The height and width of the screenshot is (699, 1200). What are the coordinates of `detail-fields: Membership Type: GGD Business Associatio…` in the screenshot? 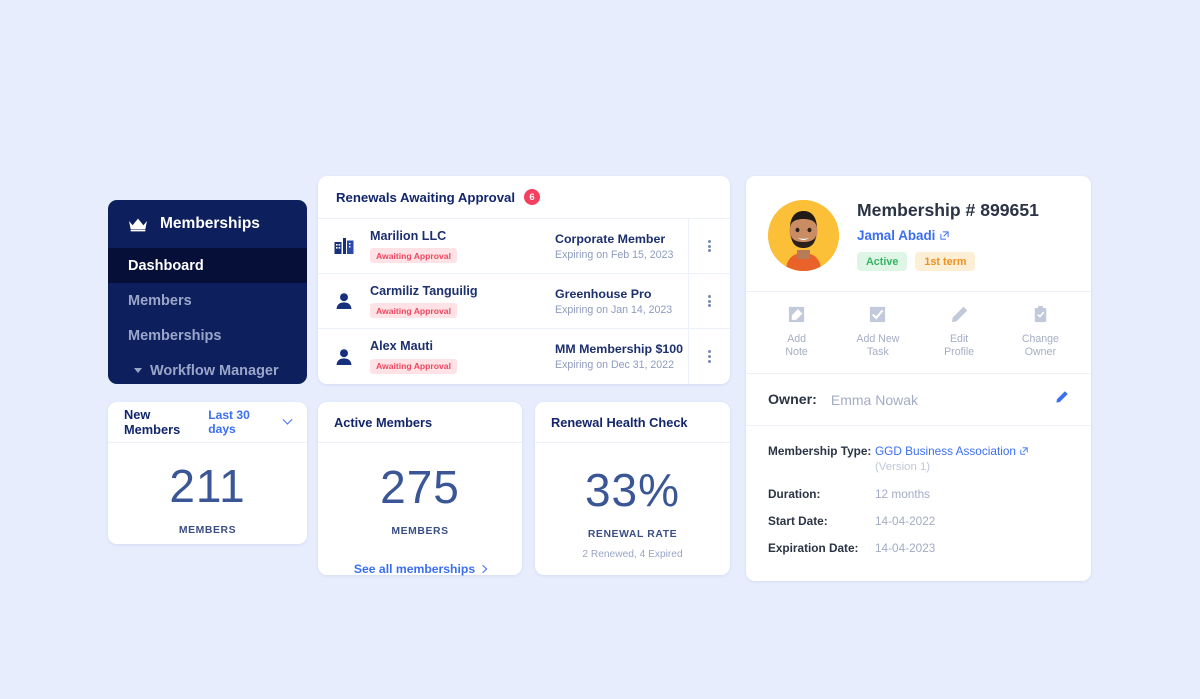 It's located at (918, 490).